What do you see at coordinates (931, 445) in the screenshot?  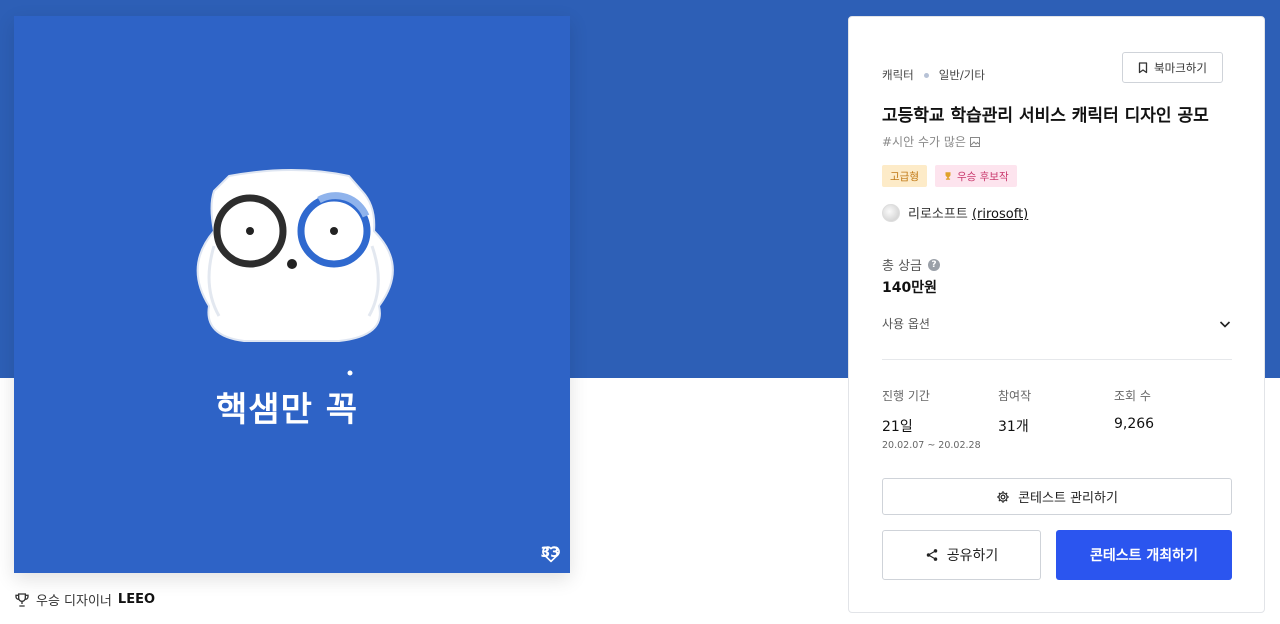 I see `period-range: 20.02.07 ~ 20.02.28` at bounding box center [931, 445].